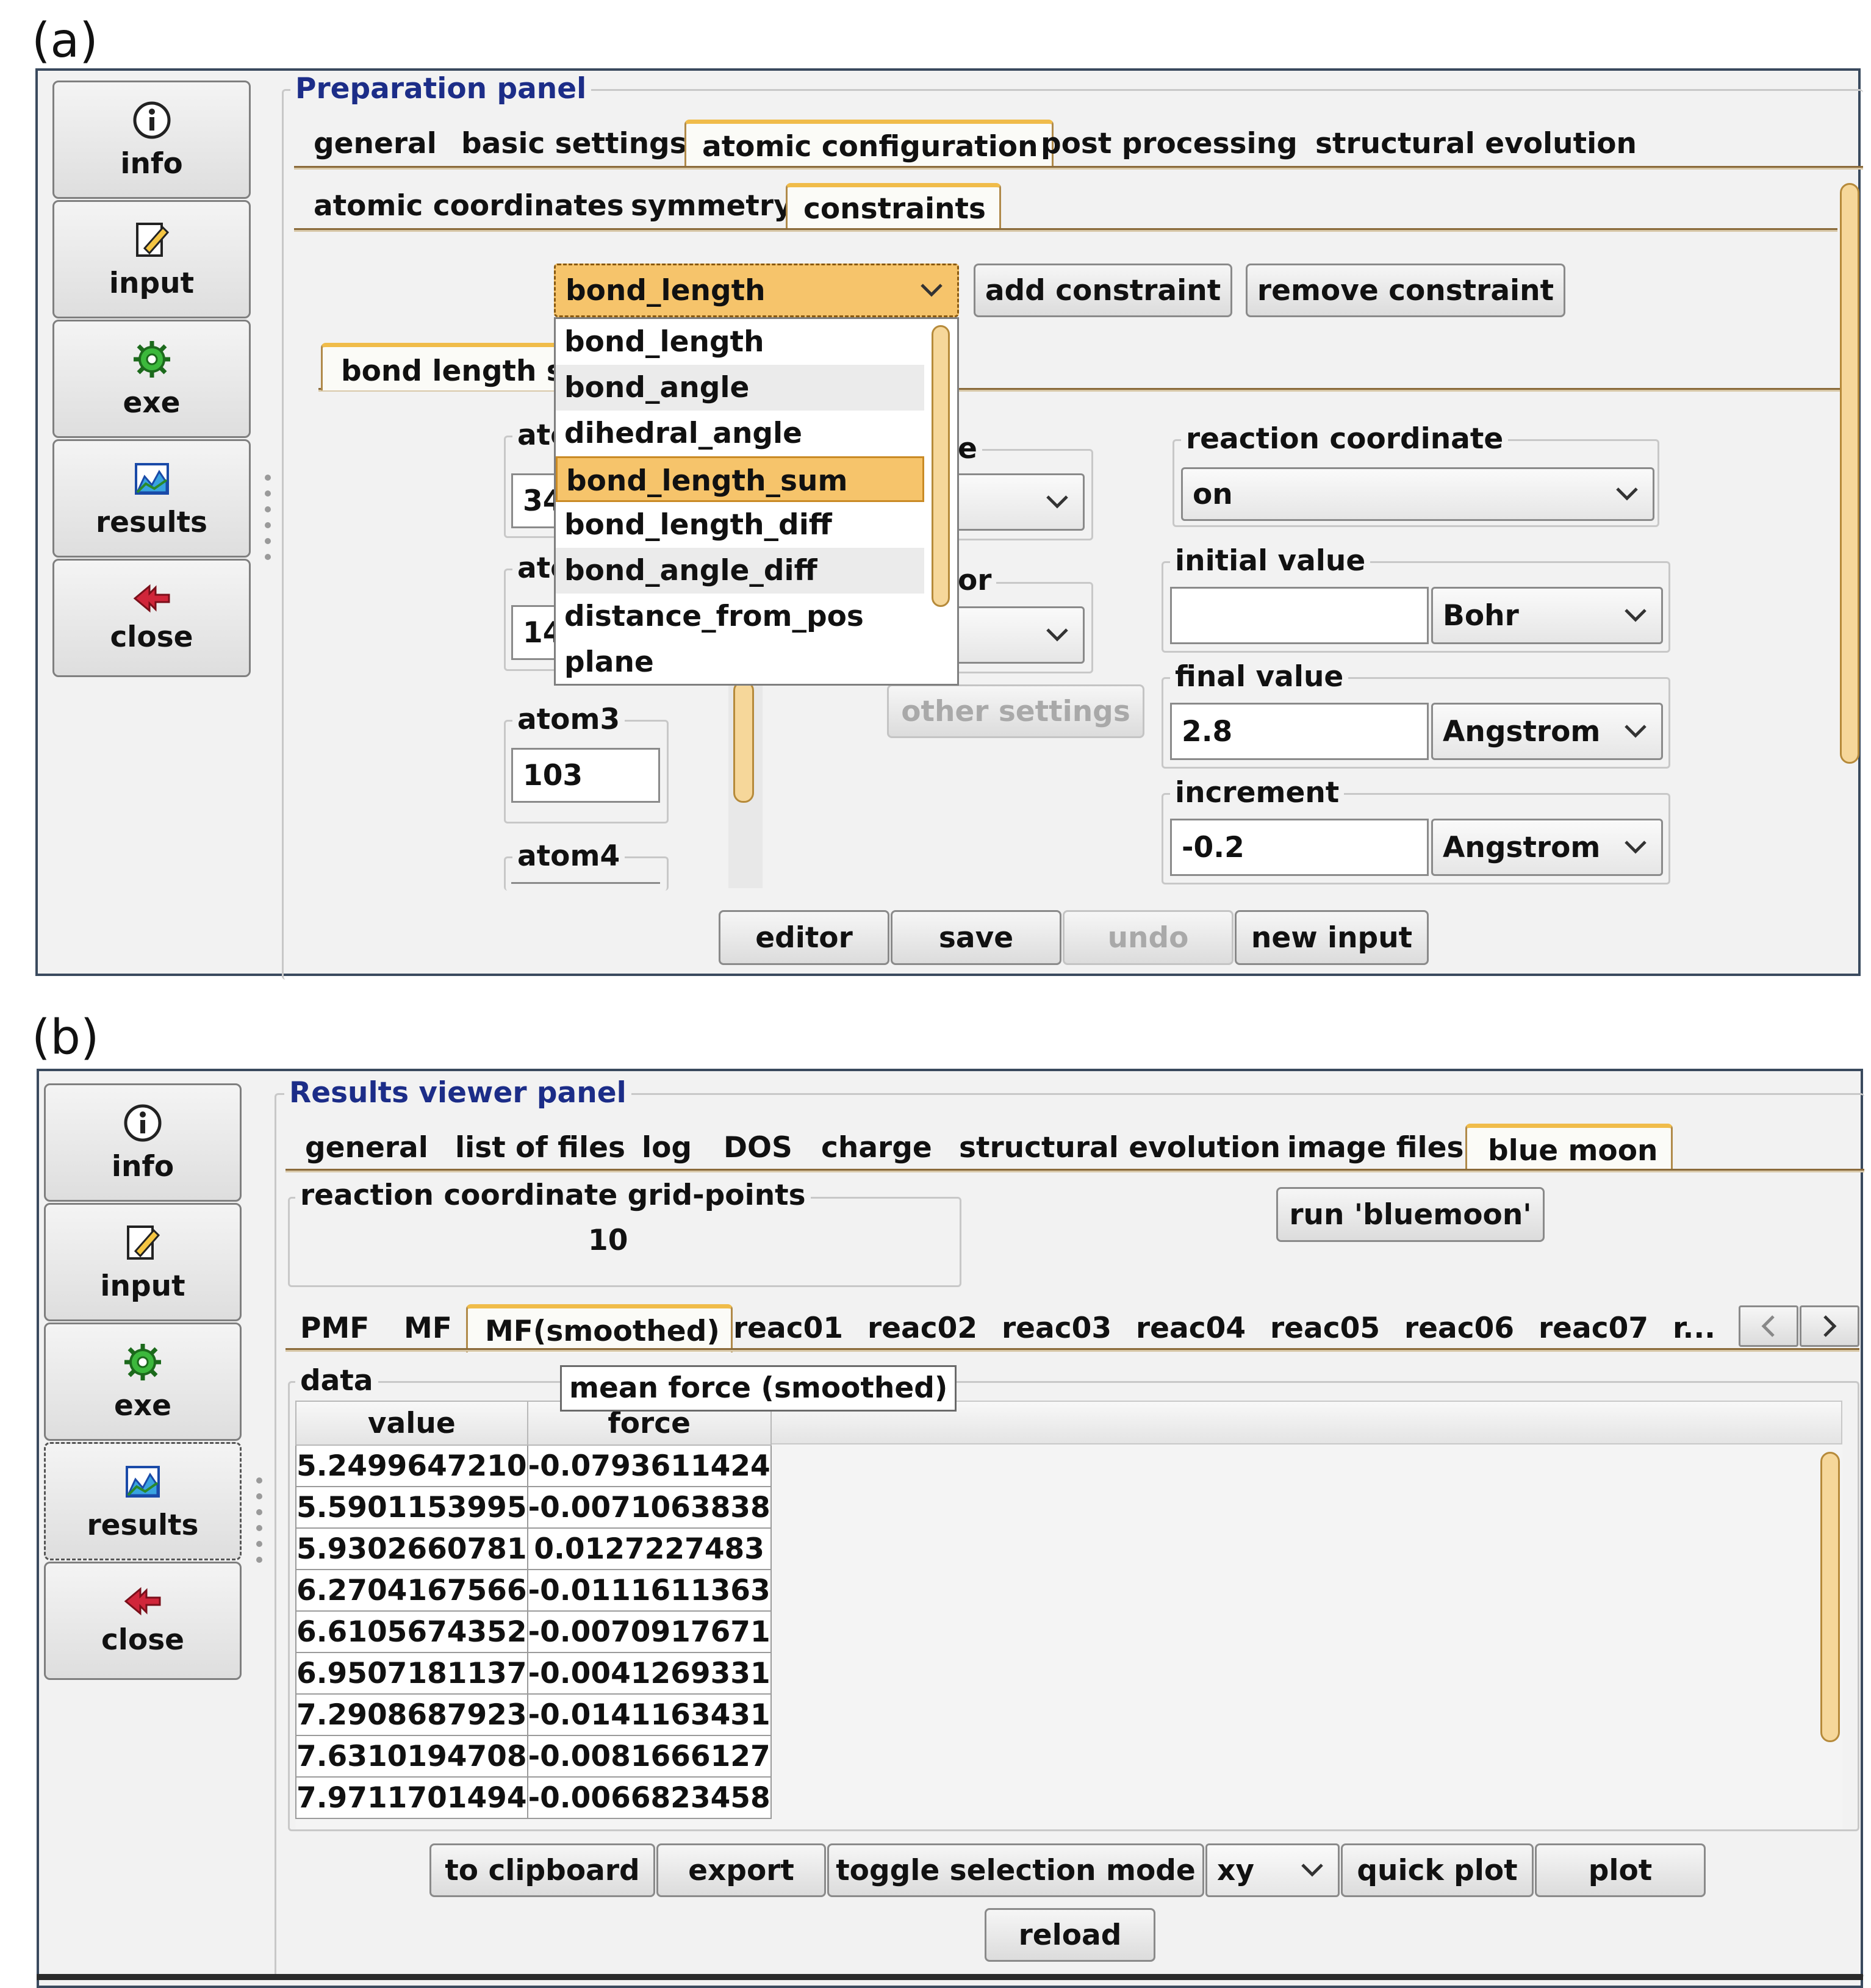 This screenshot has height=1988, width=1871. I want to click on scroll-tabs-left-button, so click(1768, 1326).